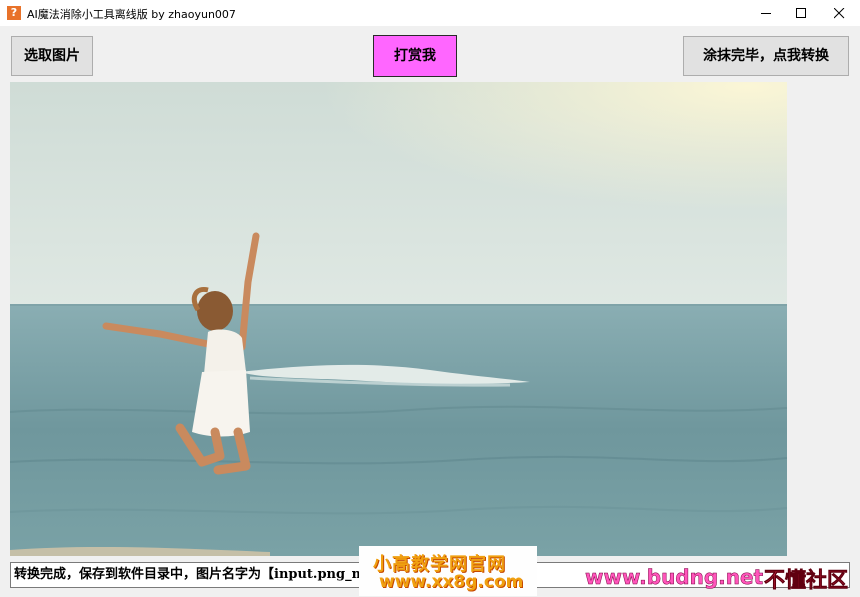  I want to click on close-icon, so click(839, 13).